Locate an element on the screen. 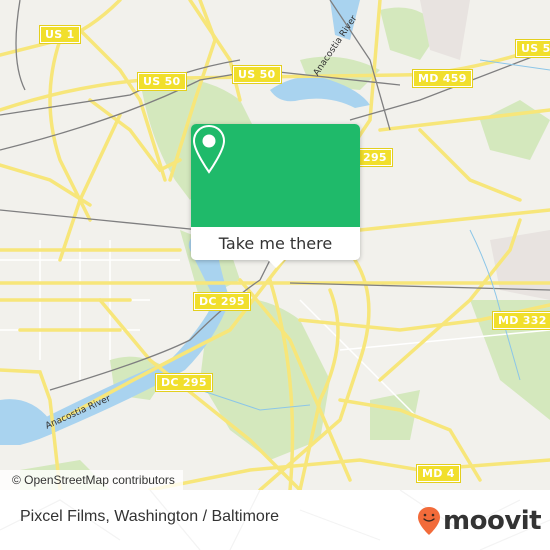 The width and height of the screenshot is (550, 550). route-shield-md-4: MD 4 is located at coordinates (438, 473).